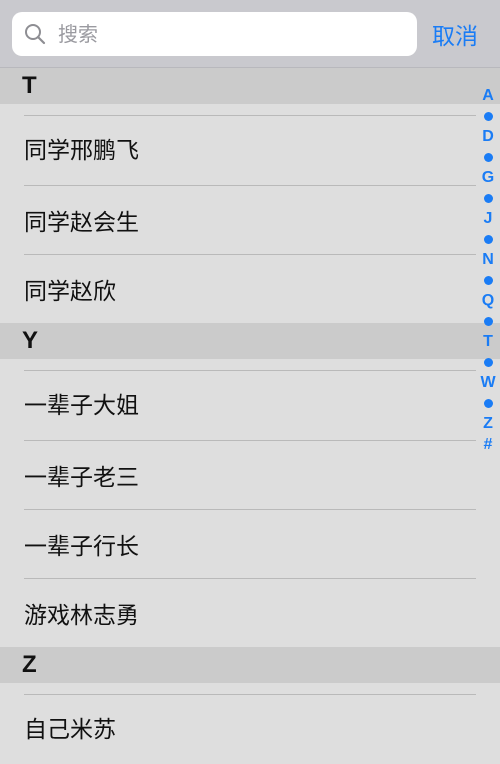 This screenshot has height=764, width=500. What do you see at coordinates (488, 445) in the screenshot?
I see `index-letter-hash: #` at bounding box center [488, 445].